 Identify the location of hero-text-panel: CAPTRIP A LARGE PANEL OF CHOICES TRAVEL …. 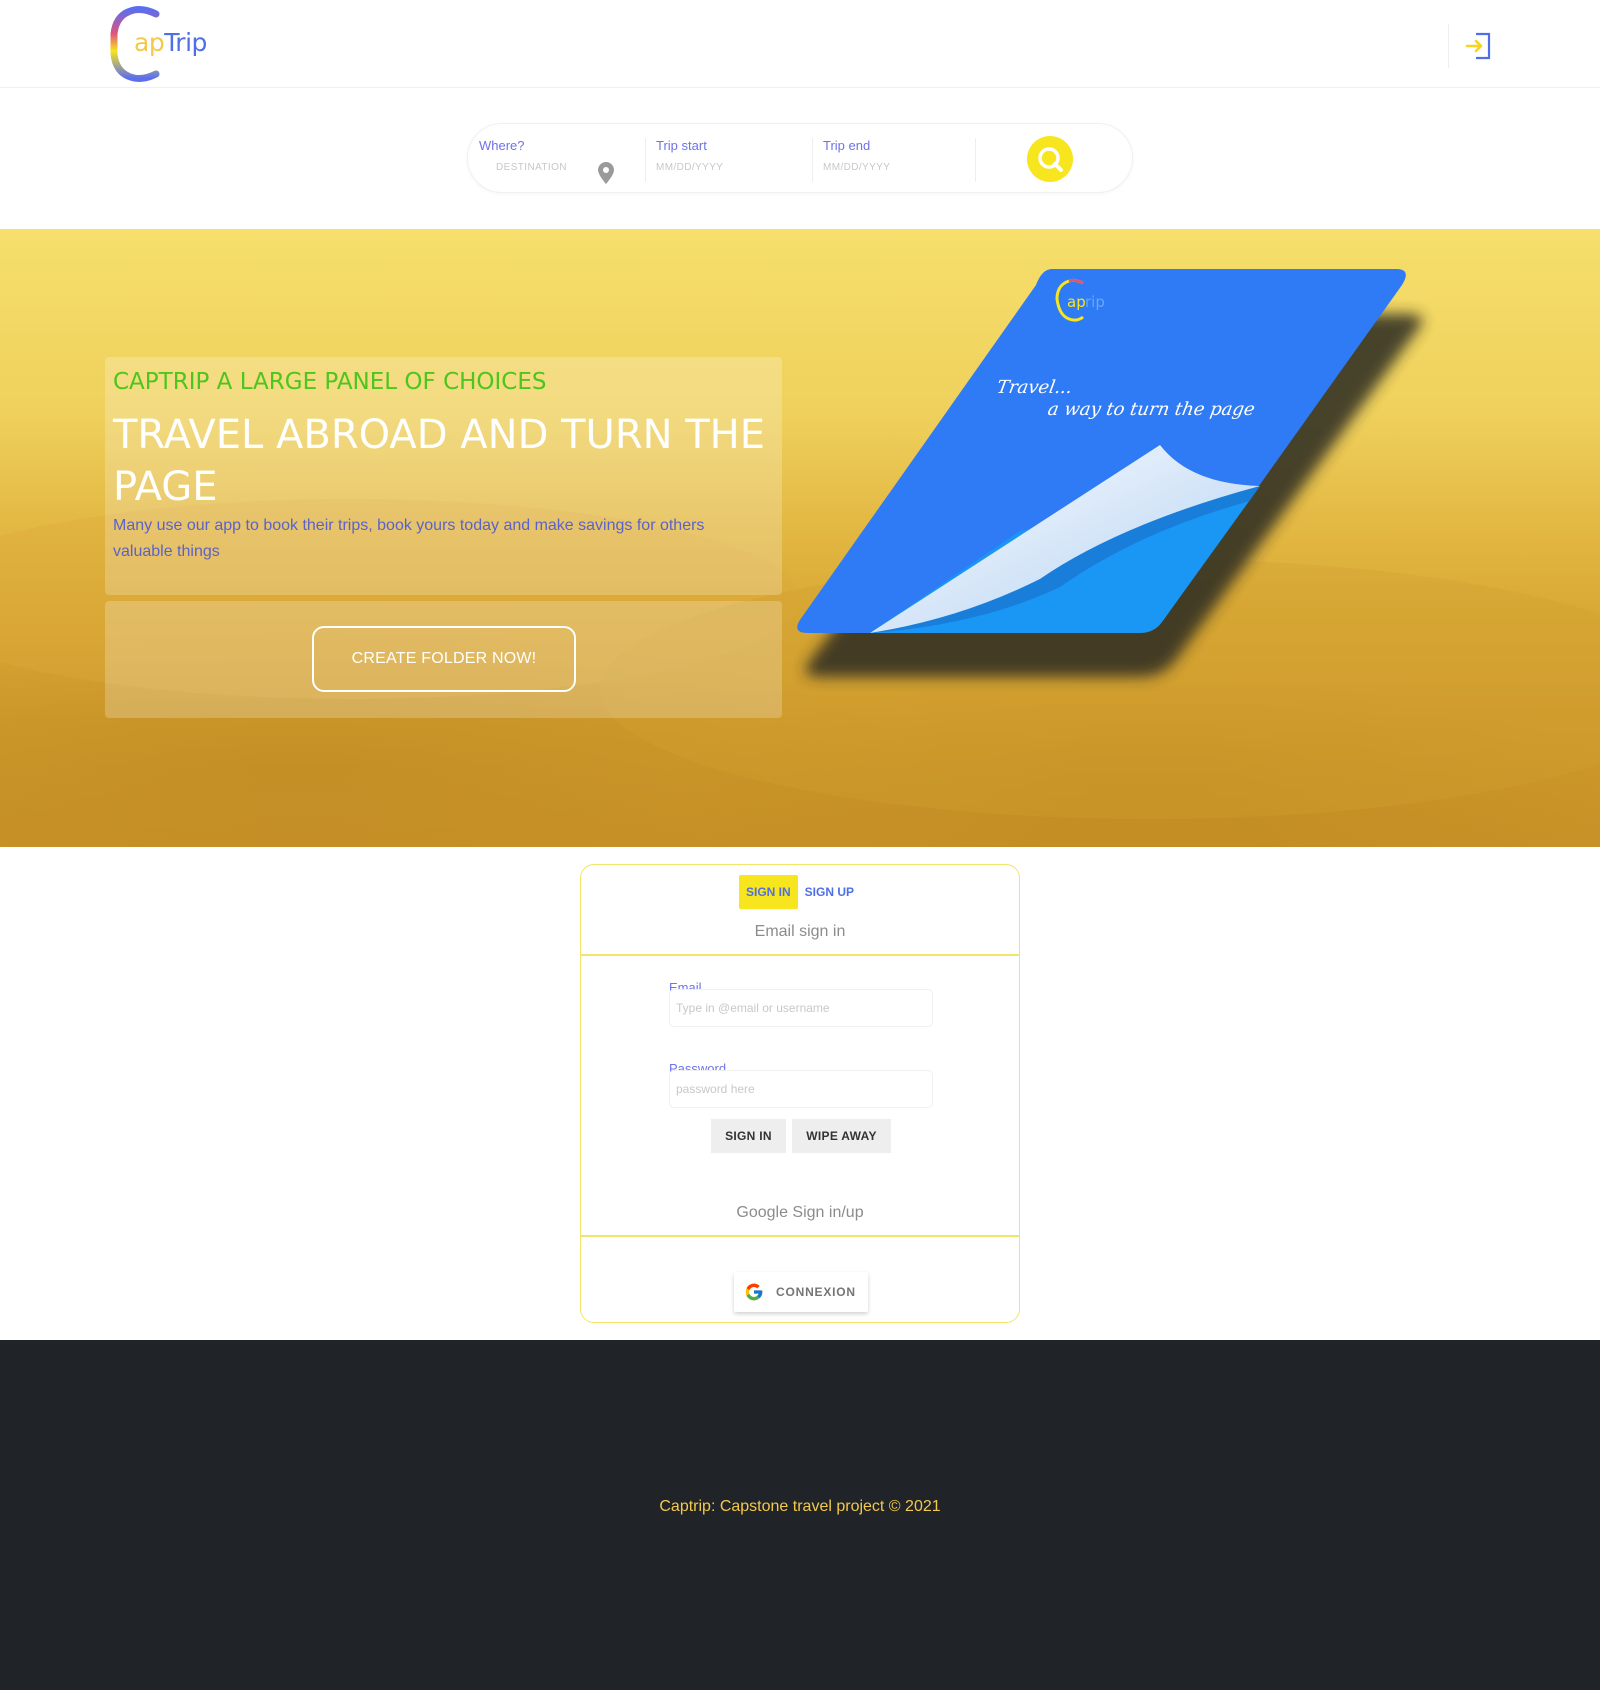
(443, 476).